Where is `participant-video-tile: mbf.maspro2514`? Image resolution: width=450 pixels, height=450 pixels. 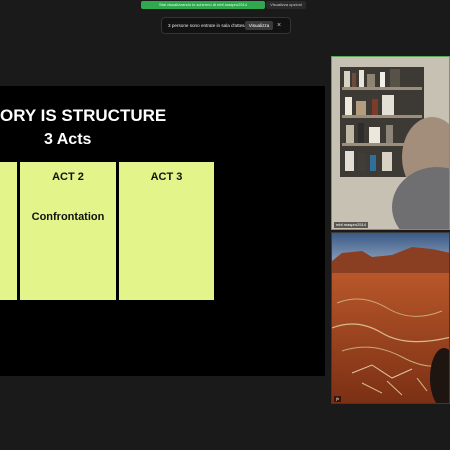
participant-video-tile: mbf.maspro2514 is located at coordinates (390, 143).